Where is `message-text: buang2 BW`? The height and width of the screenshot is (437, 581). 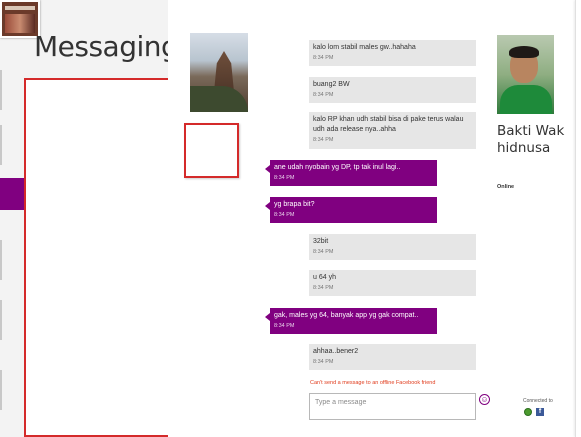 message-text: buang2 BW is located at coordinates (331, 84).